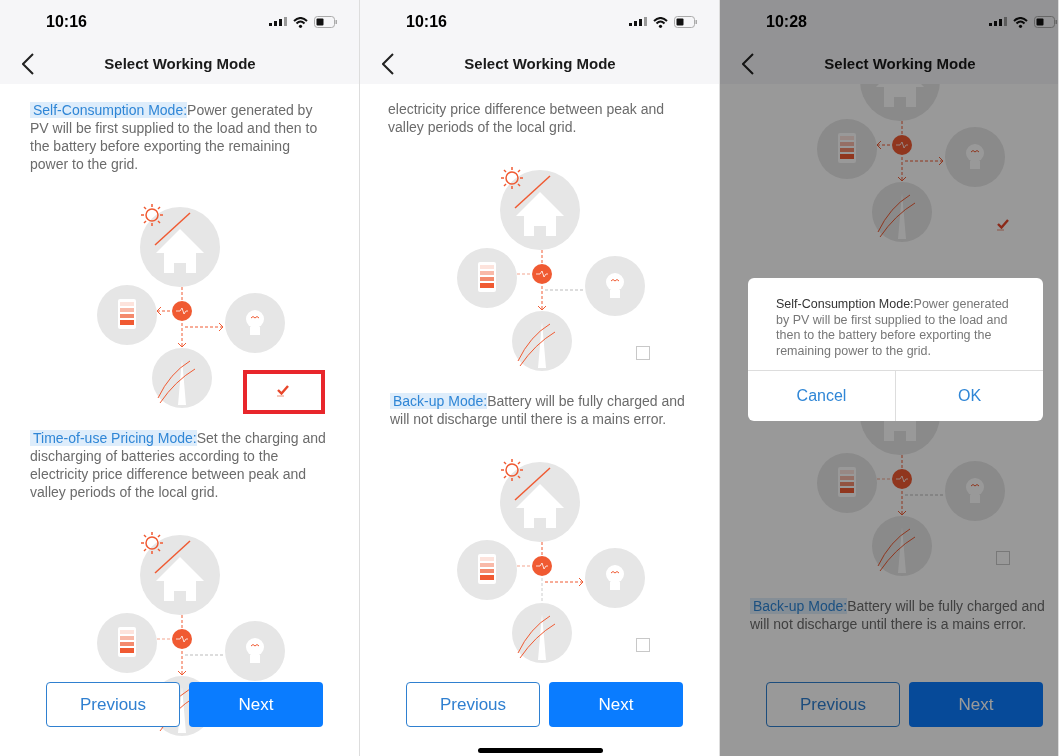 The height and width of the screenshot is (756, 1059). I want to click on mode-description: Time-of-use Pricing Mode:Set the charging and discharging of batteries according to the electricity price difference between peak and valley periods of the local grid., so click(178, 465).